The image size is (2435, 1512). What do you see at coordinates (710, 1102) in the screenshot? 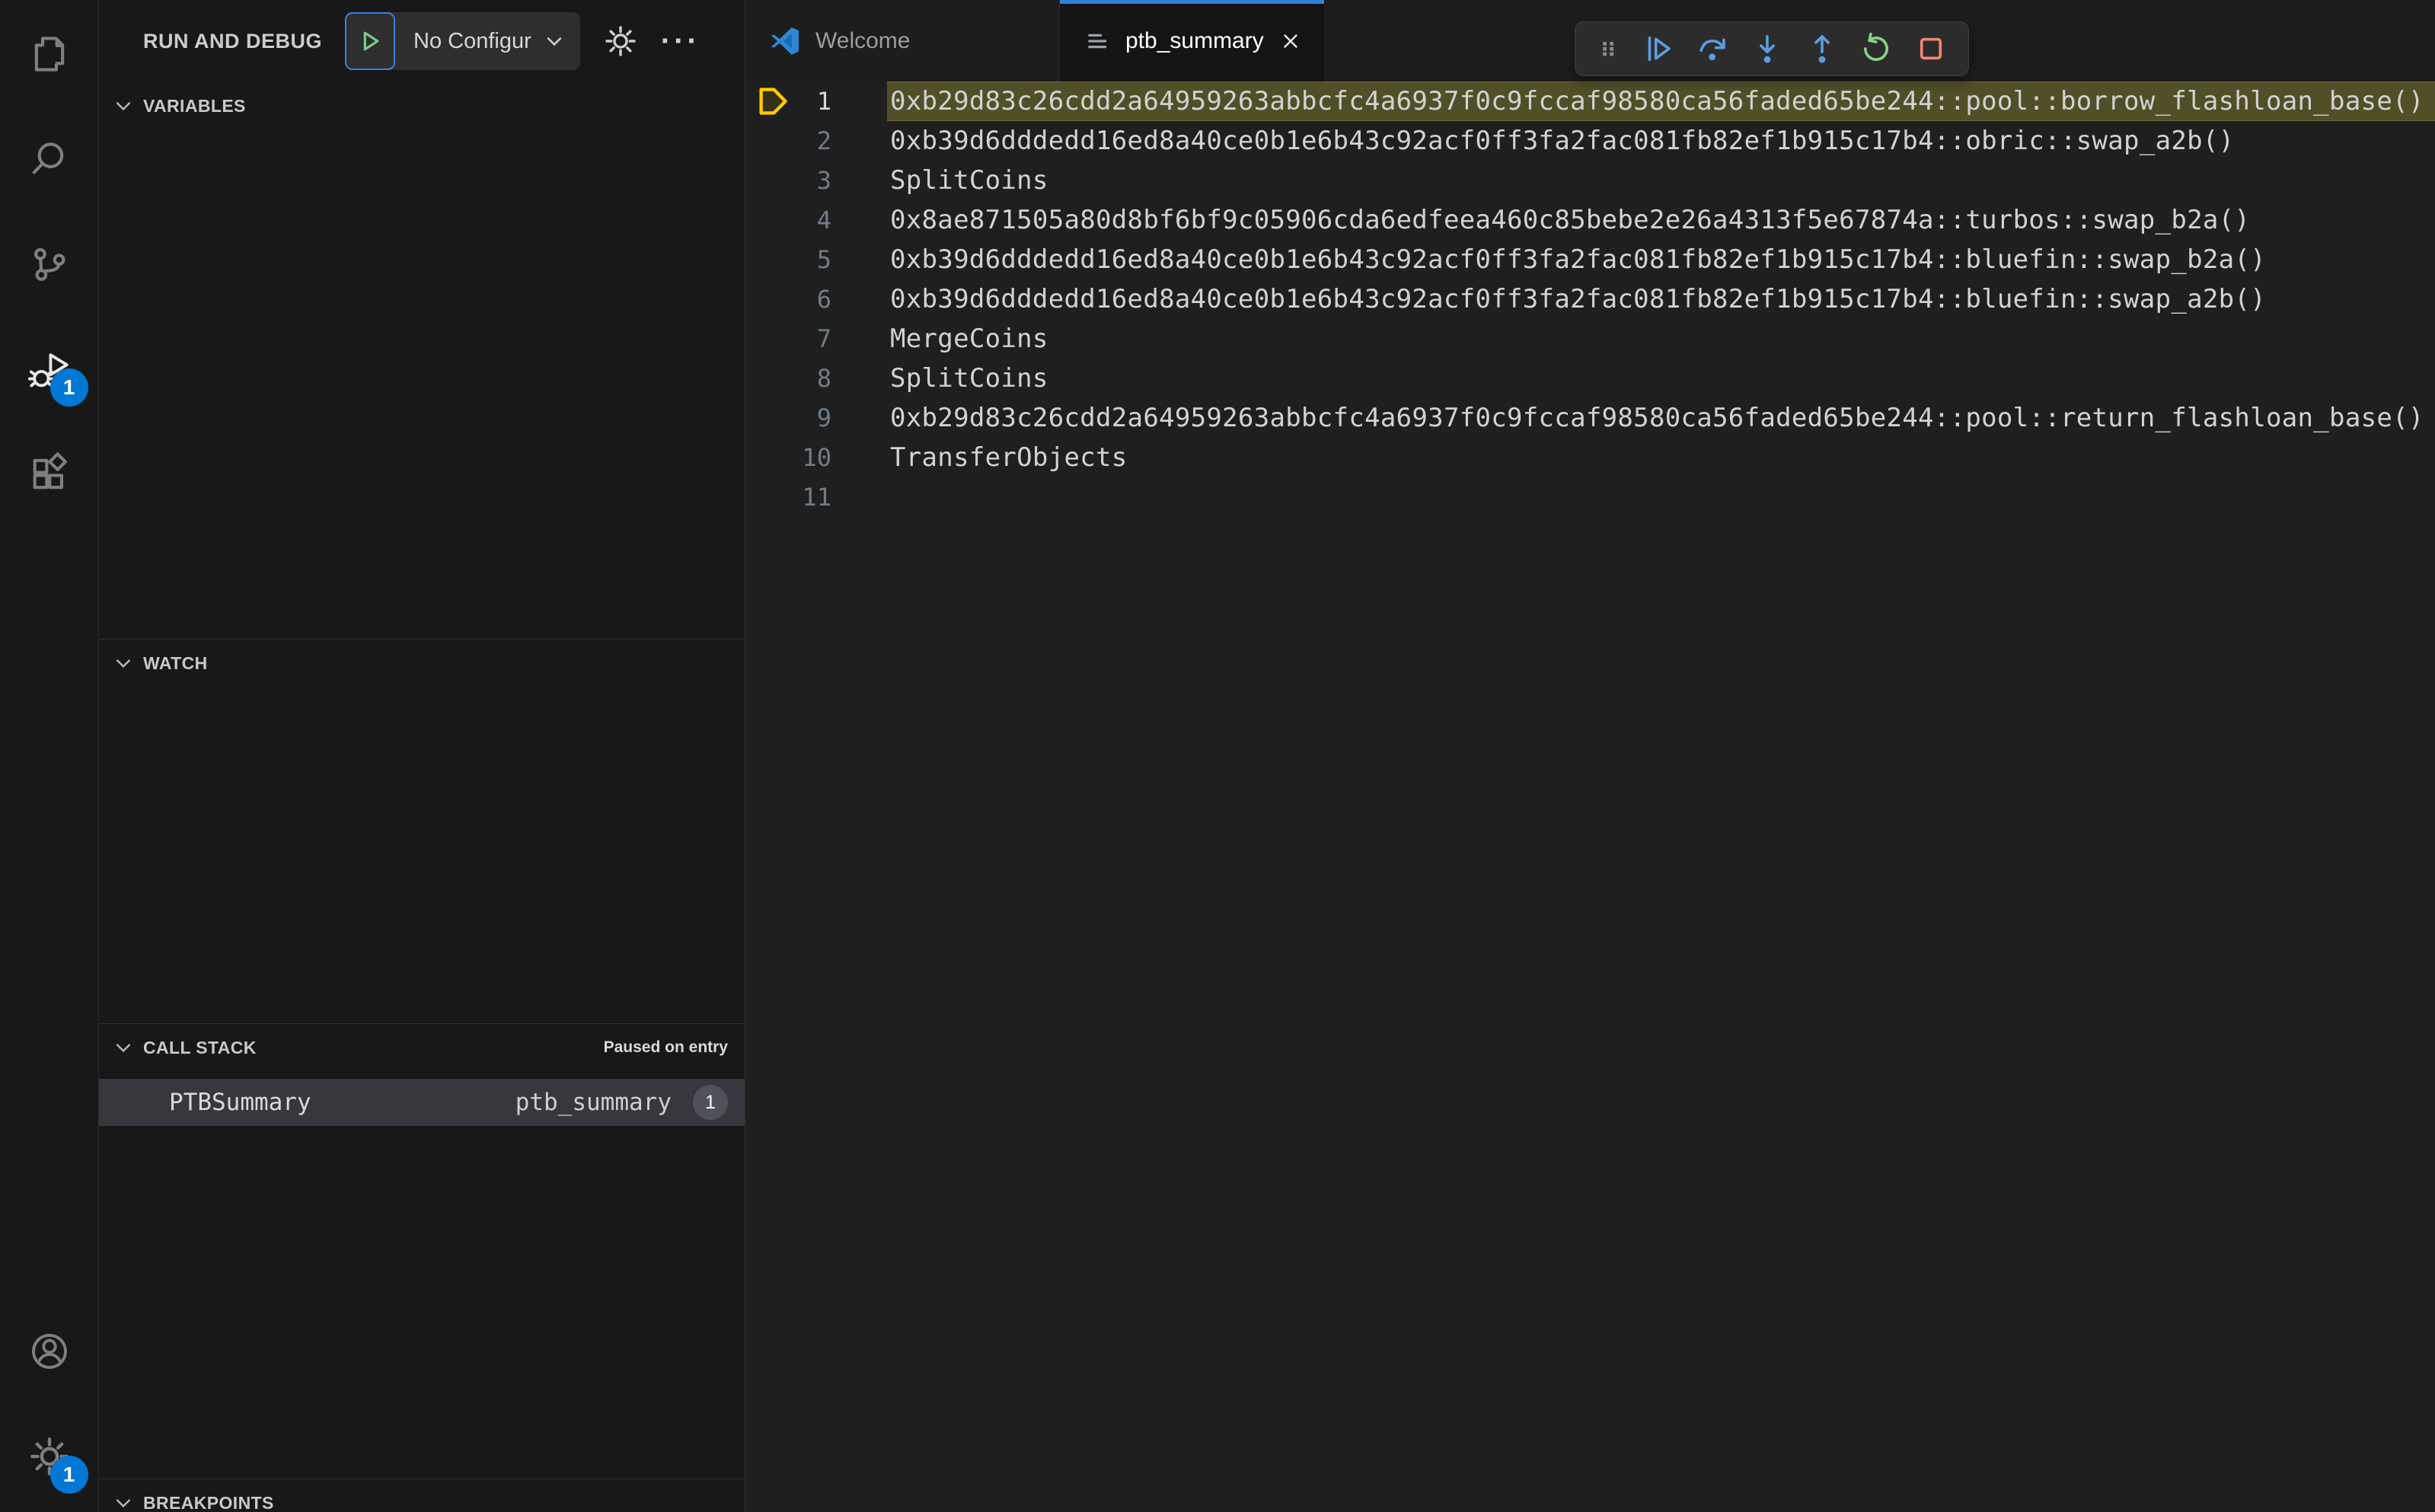
I see `frame-count-badge: 1` at bounding box center [710, 1102].